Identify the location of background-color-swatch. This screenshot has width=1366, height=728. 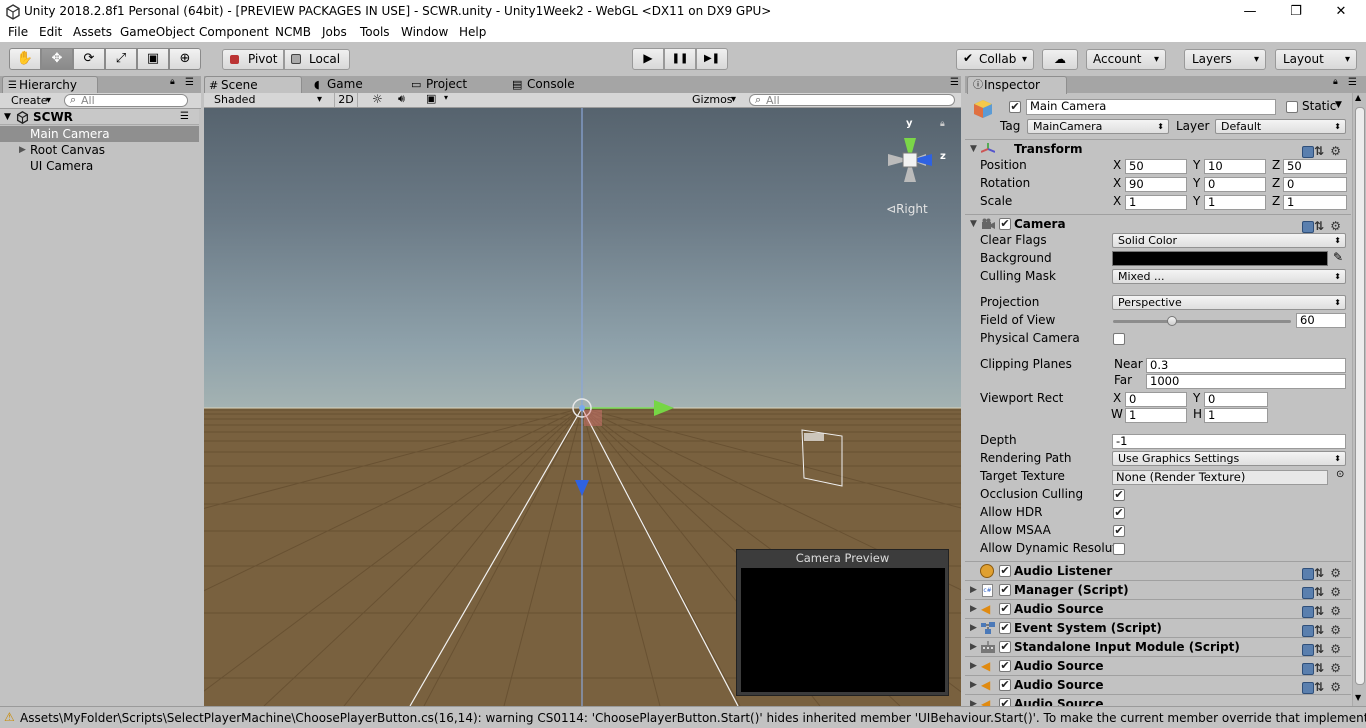
(1220, 258).